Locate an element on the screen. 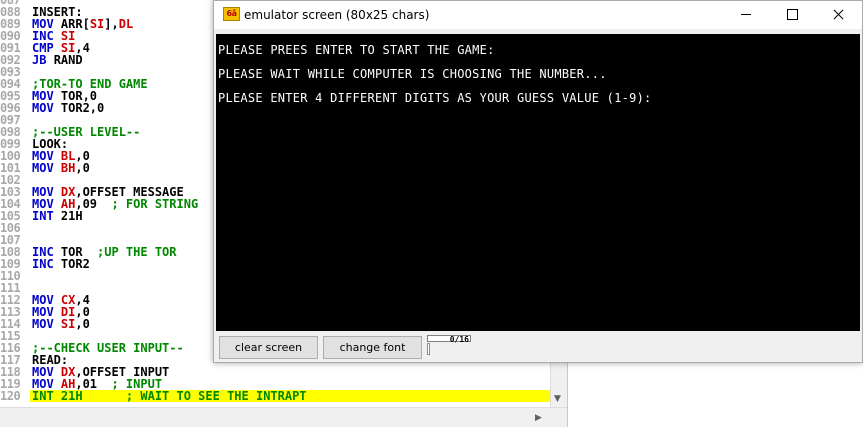 The height and width of the screenshot is (427, 863). maximize-button is located at coordinates (792, 15).